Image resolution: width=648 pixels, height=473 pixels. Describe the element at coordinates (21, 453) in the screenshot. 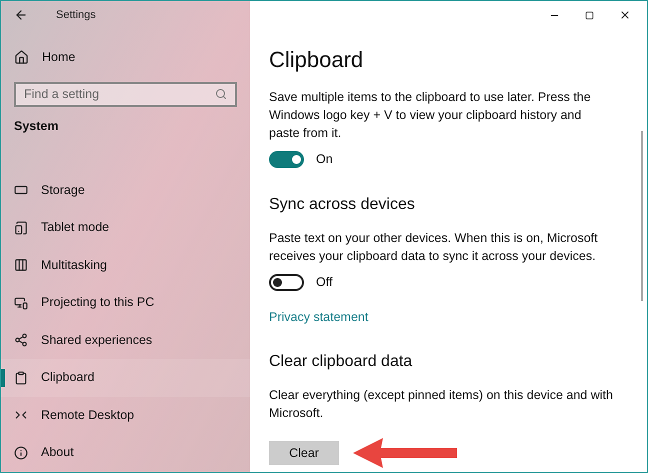

I see `info-icon` at that location.